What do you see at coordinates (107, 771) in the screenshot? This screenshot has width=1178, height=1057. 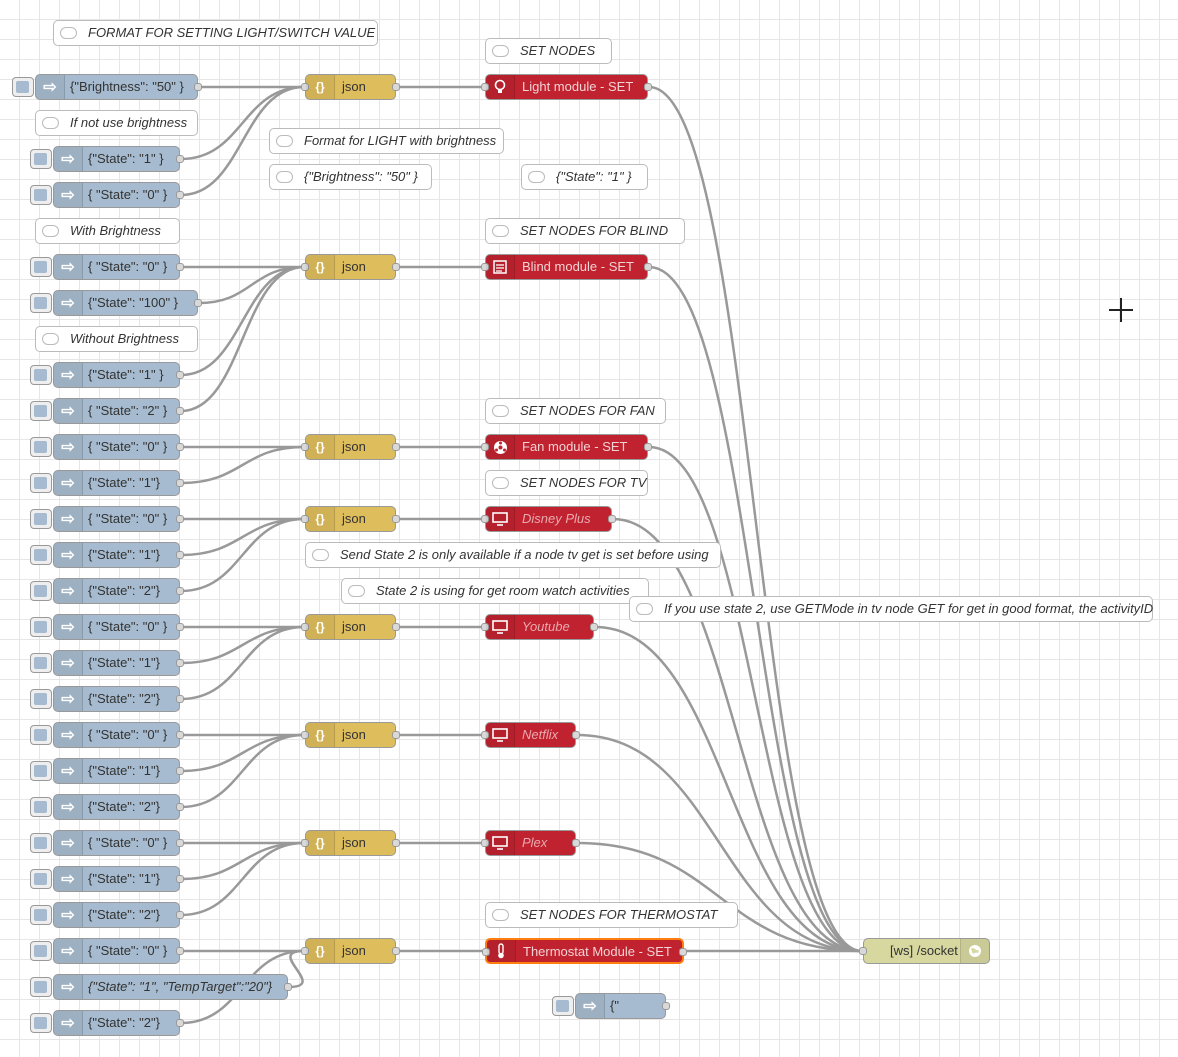 I see `inject-node-netflix-state1: ⇨ {"State": "1"}` at bounding box center [107, 771].